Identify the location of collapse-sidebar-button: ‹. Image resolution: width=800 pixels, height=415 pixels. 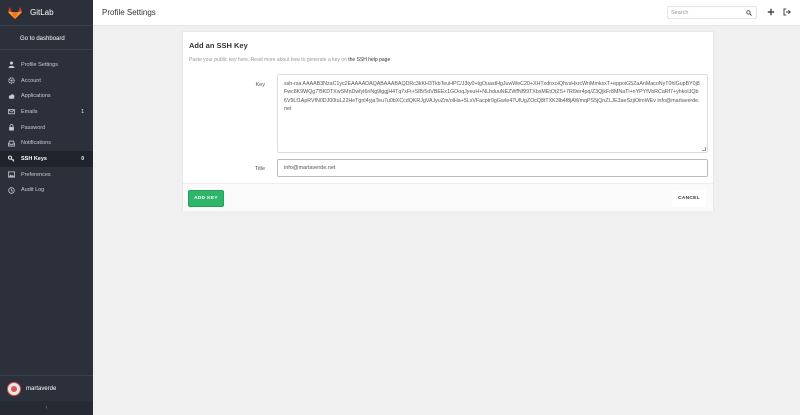
(46, 408).